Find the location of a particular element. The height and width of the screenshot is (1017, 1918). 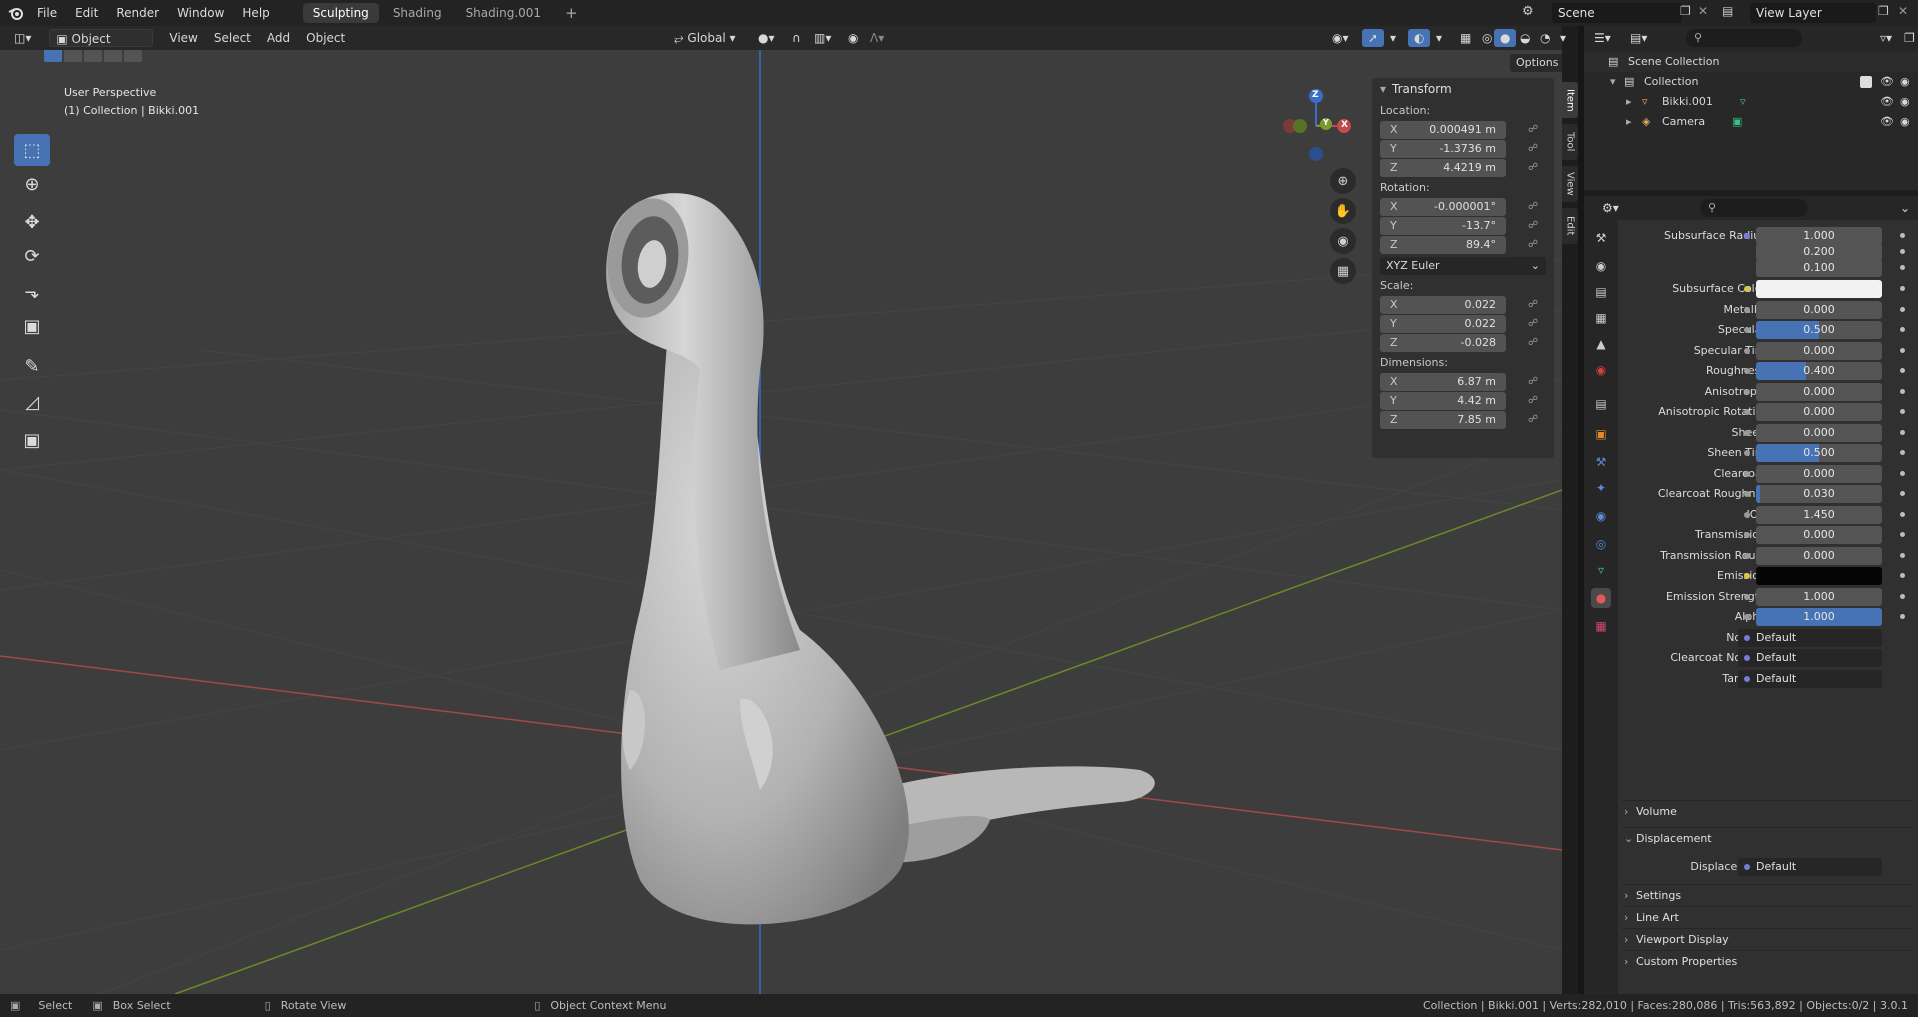

outliner-editor-type-icon: ☰▾ is located at coordinates (1602, 38).